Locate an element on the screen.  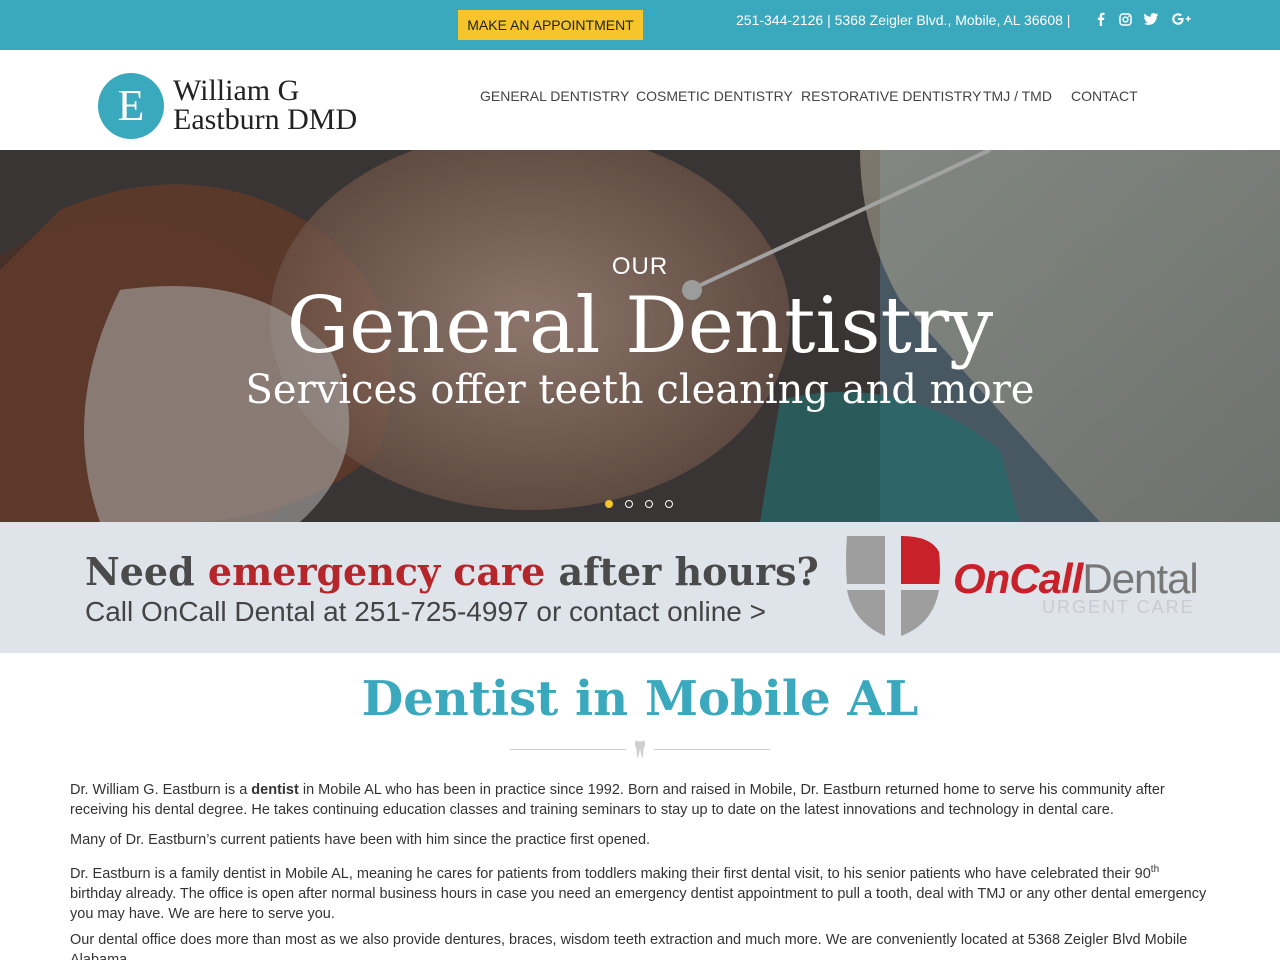
nav-restorative-dentistry: RESTORATIVE DENTISTRY is located at coordinates (891, 96).